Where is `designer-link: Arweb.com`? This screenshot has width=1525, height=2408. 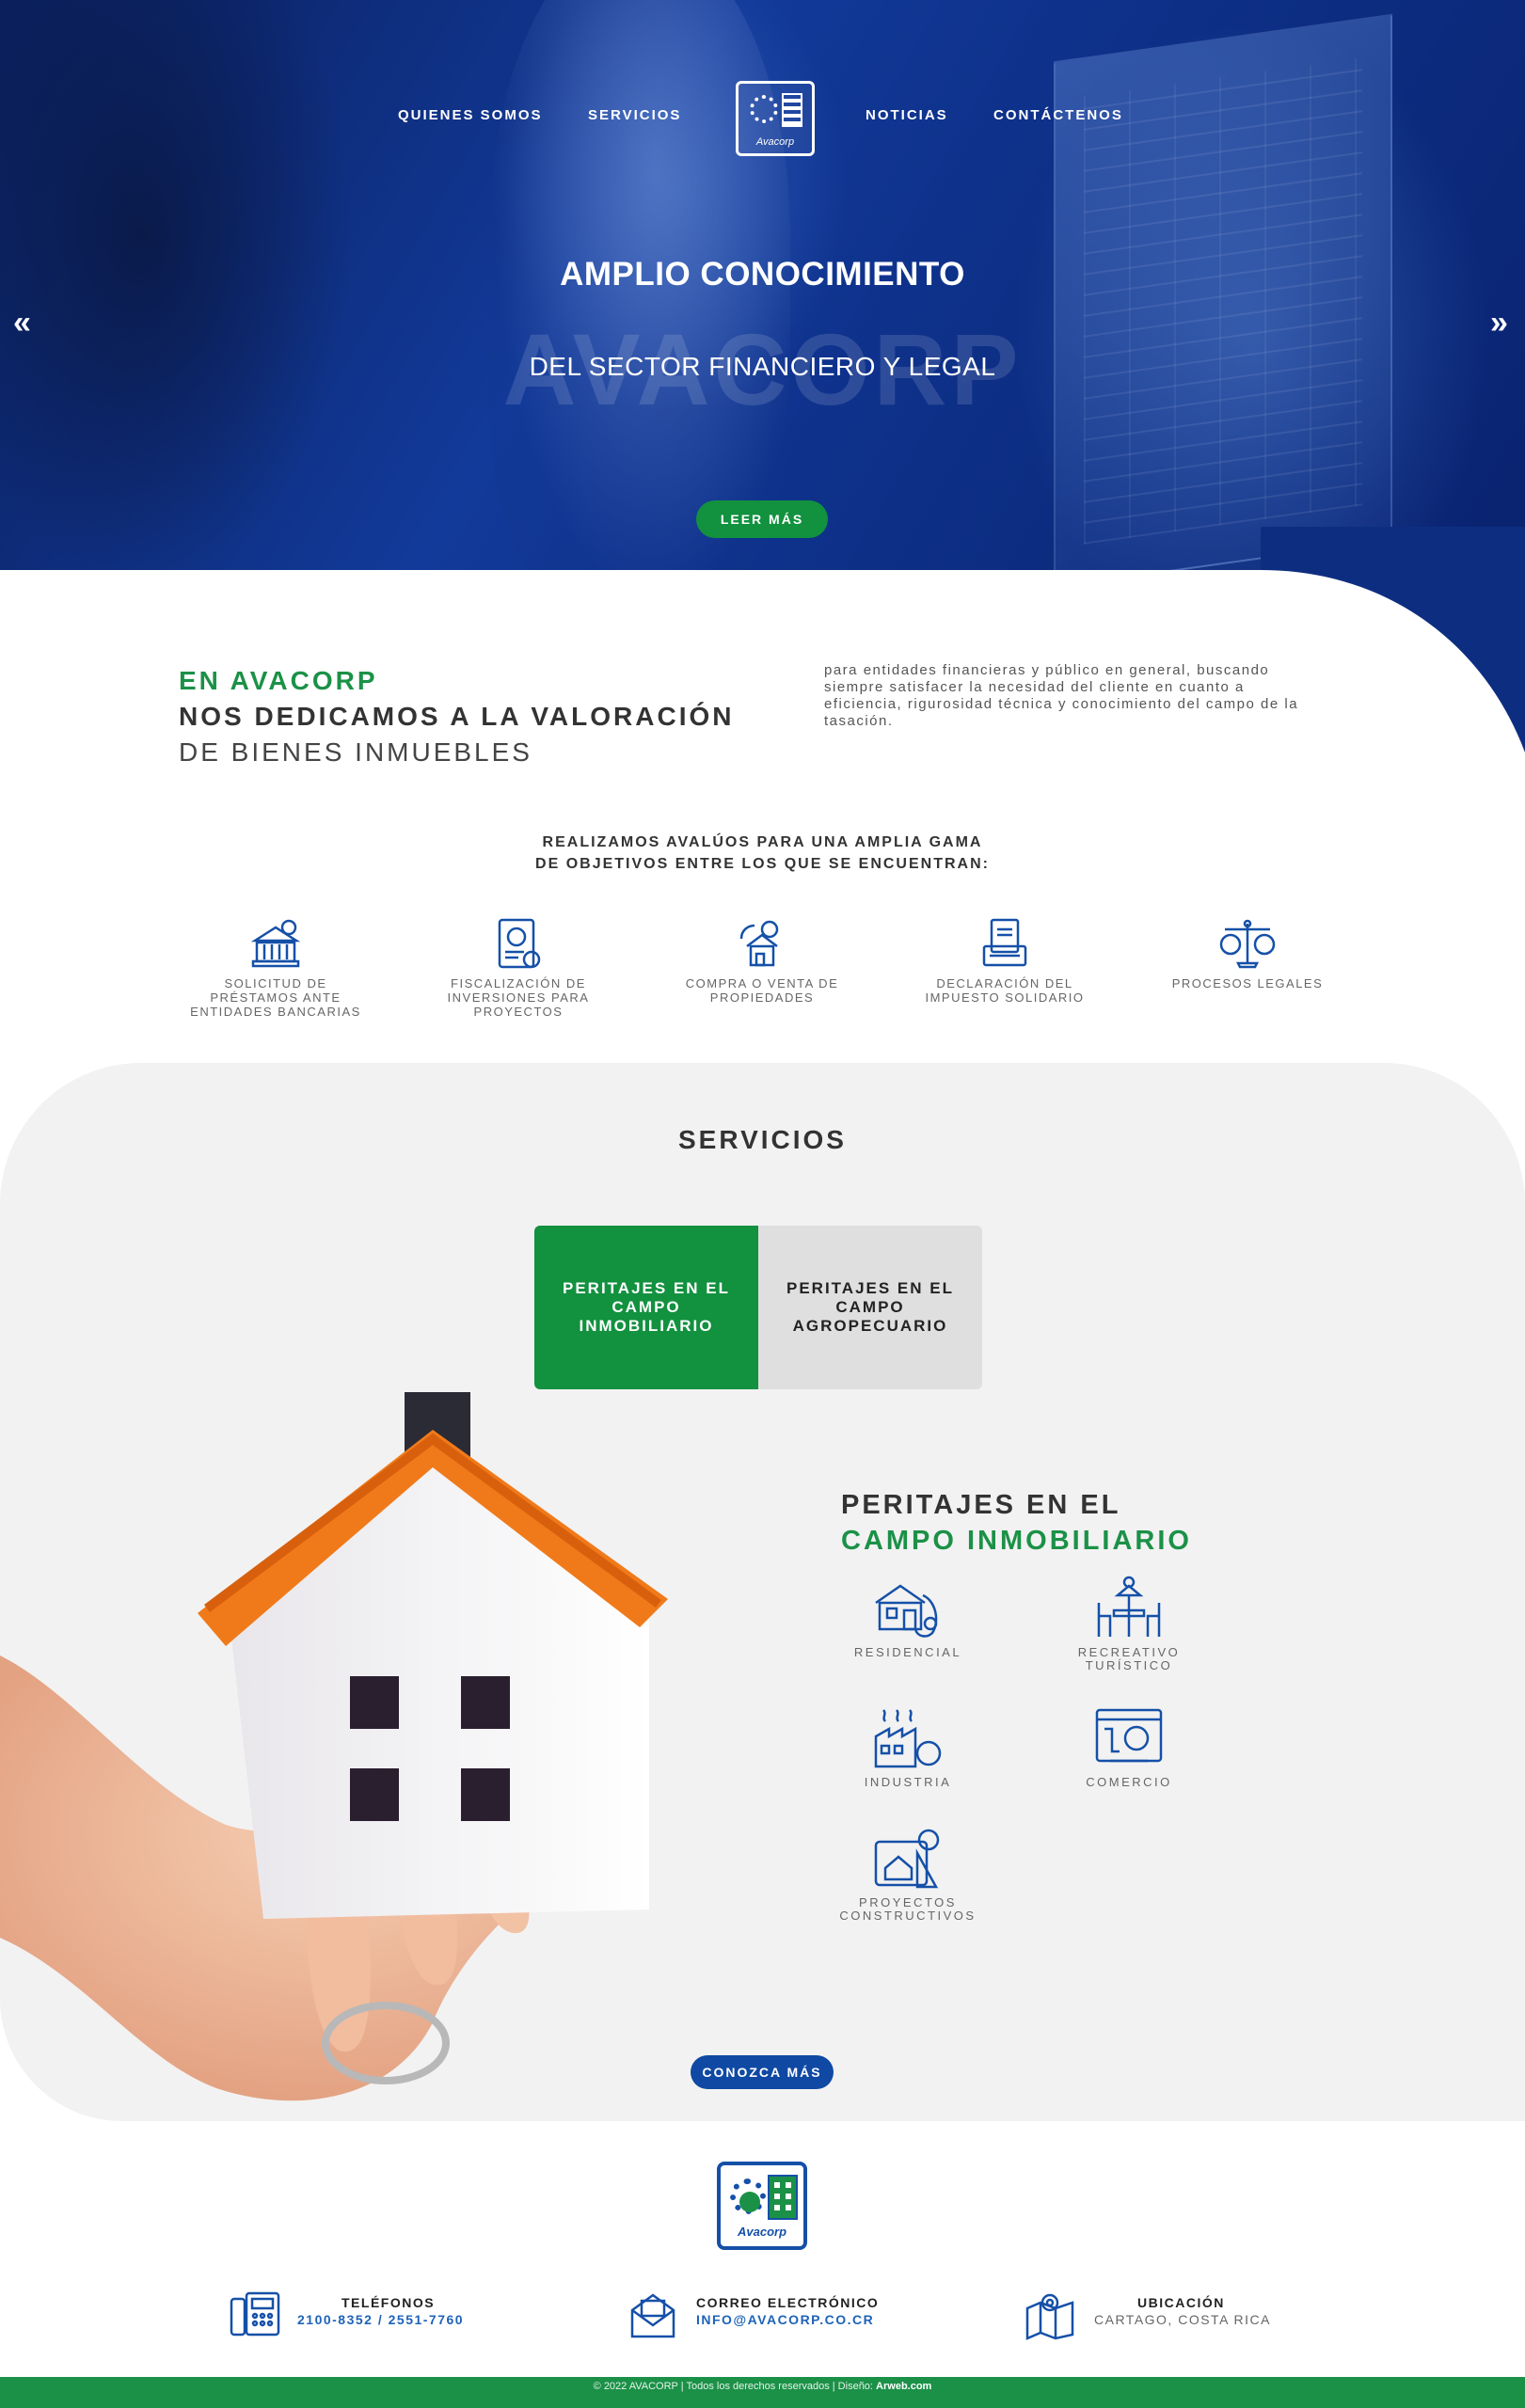 designer-link: Arweb.com is located at coordinates (903, 2387).